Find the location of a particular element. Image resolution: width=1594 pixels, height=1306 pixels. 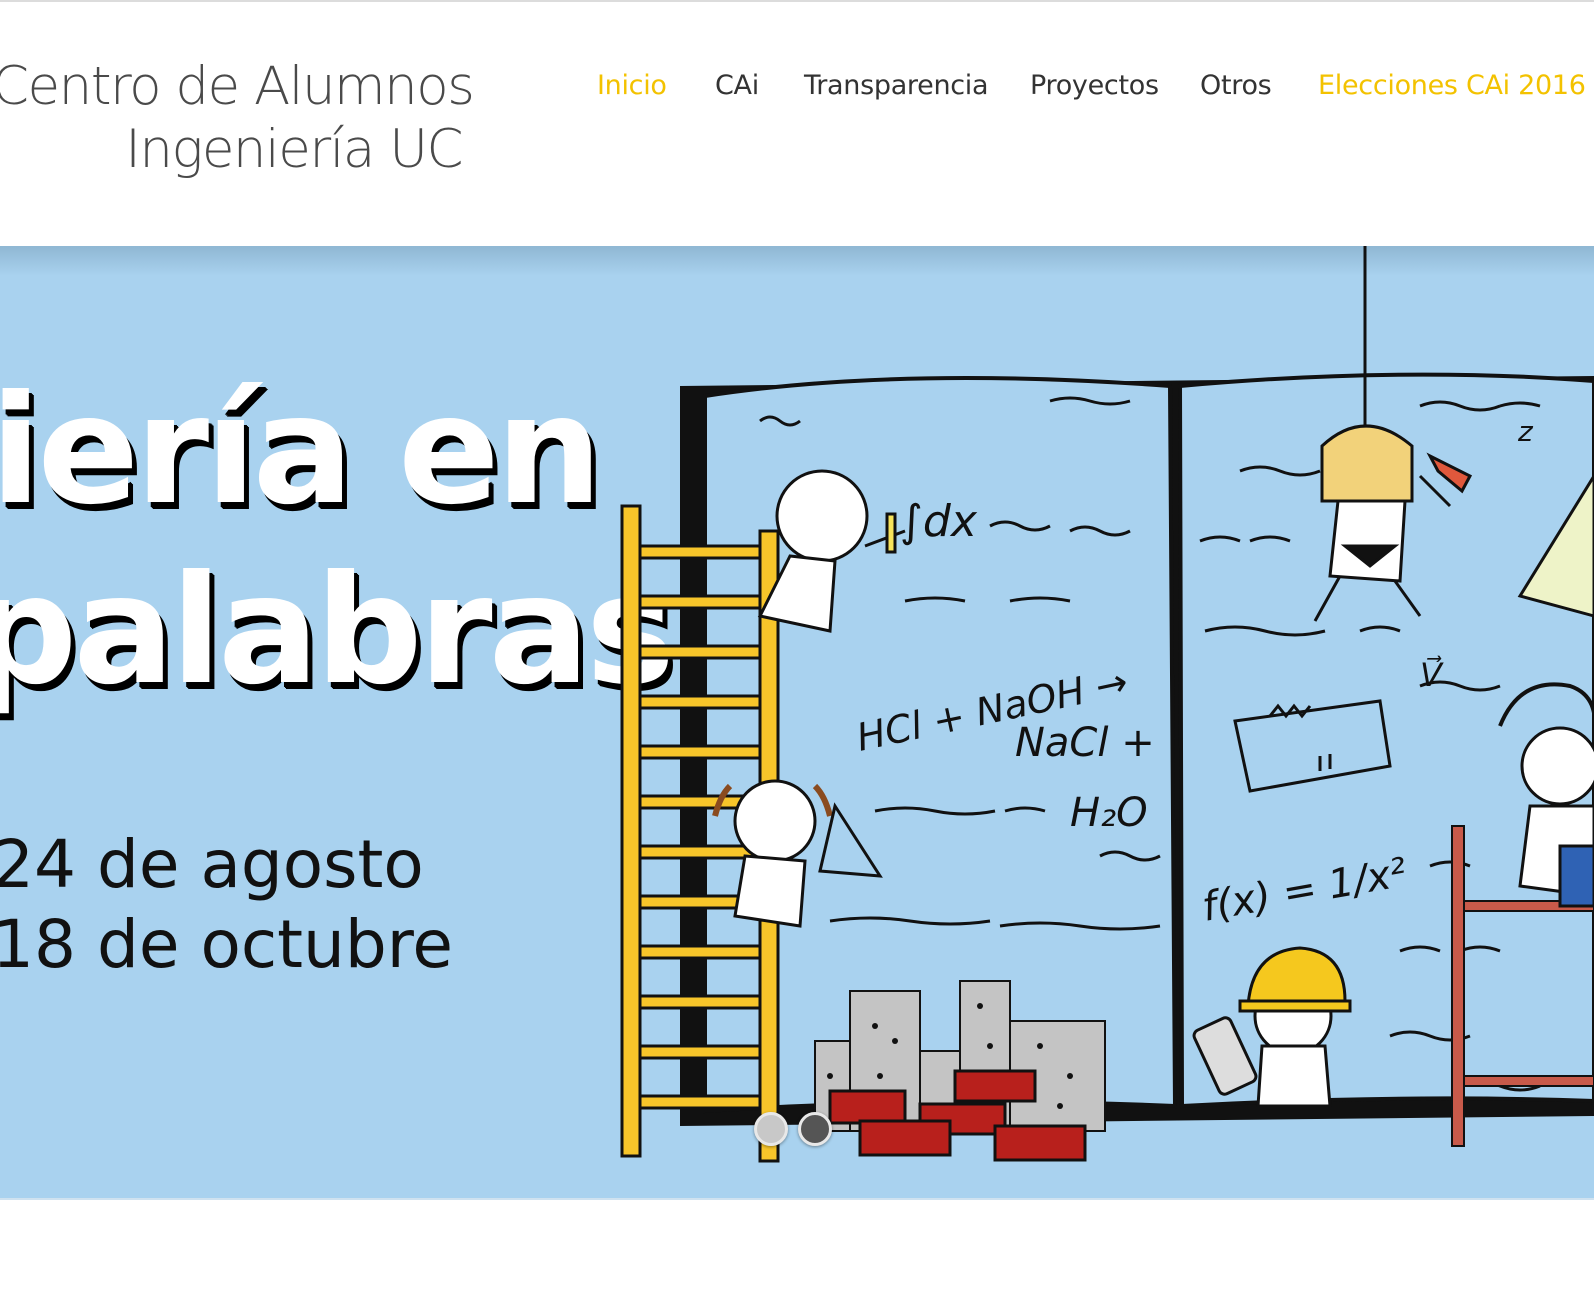

nav-item-otros: Otros is located at coordinates (1236, 85).